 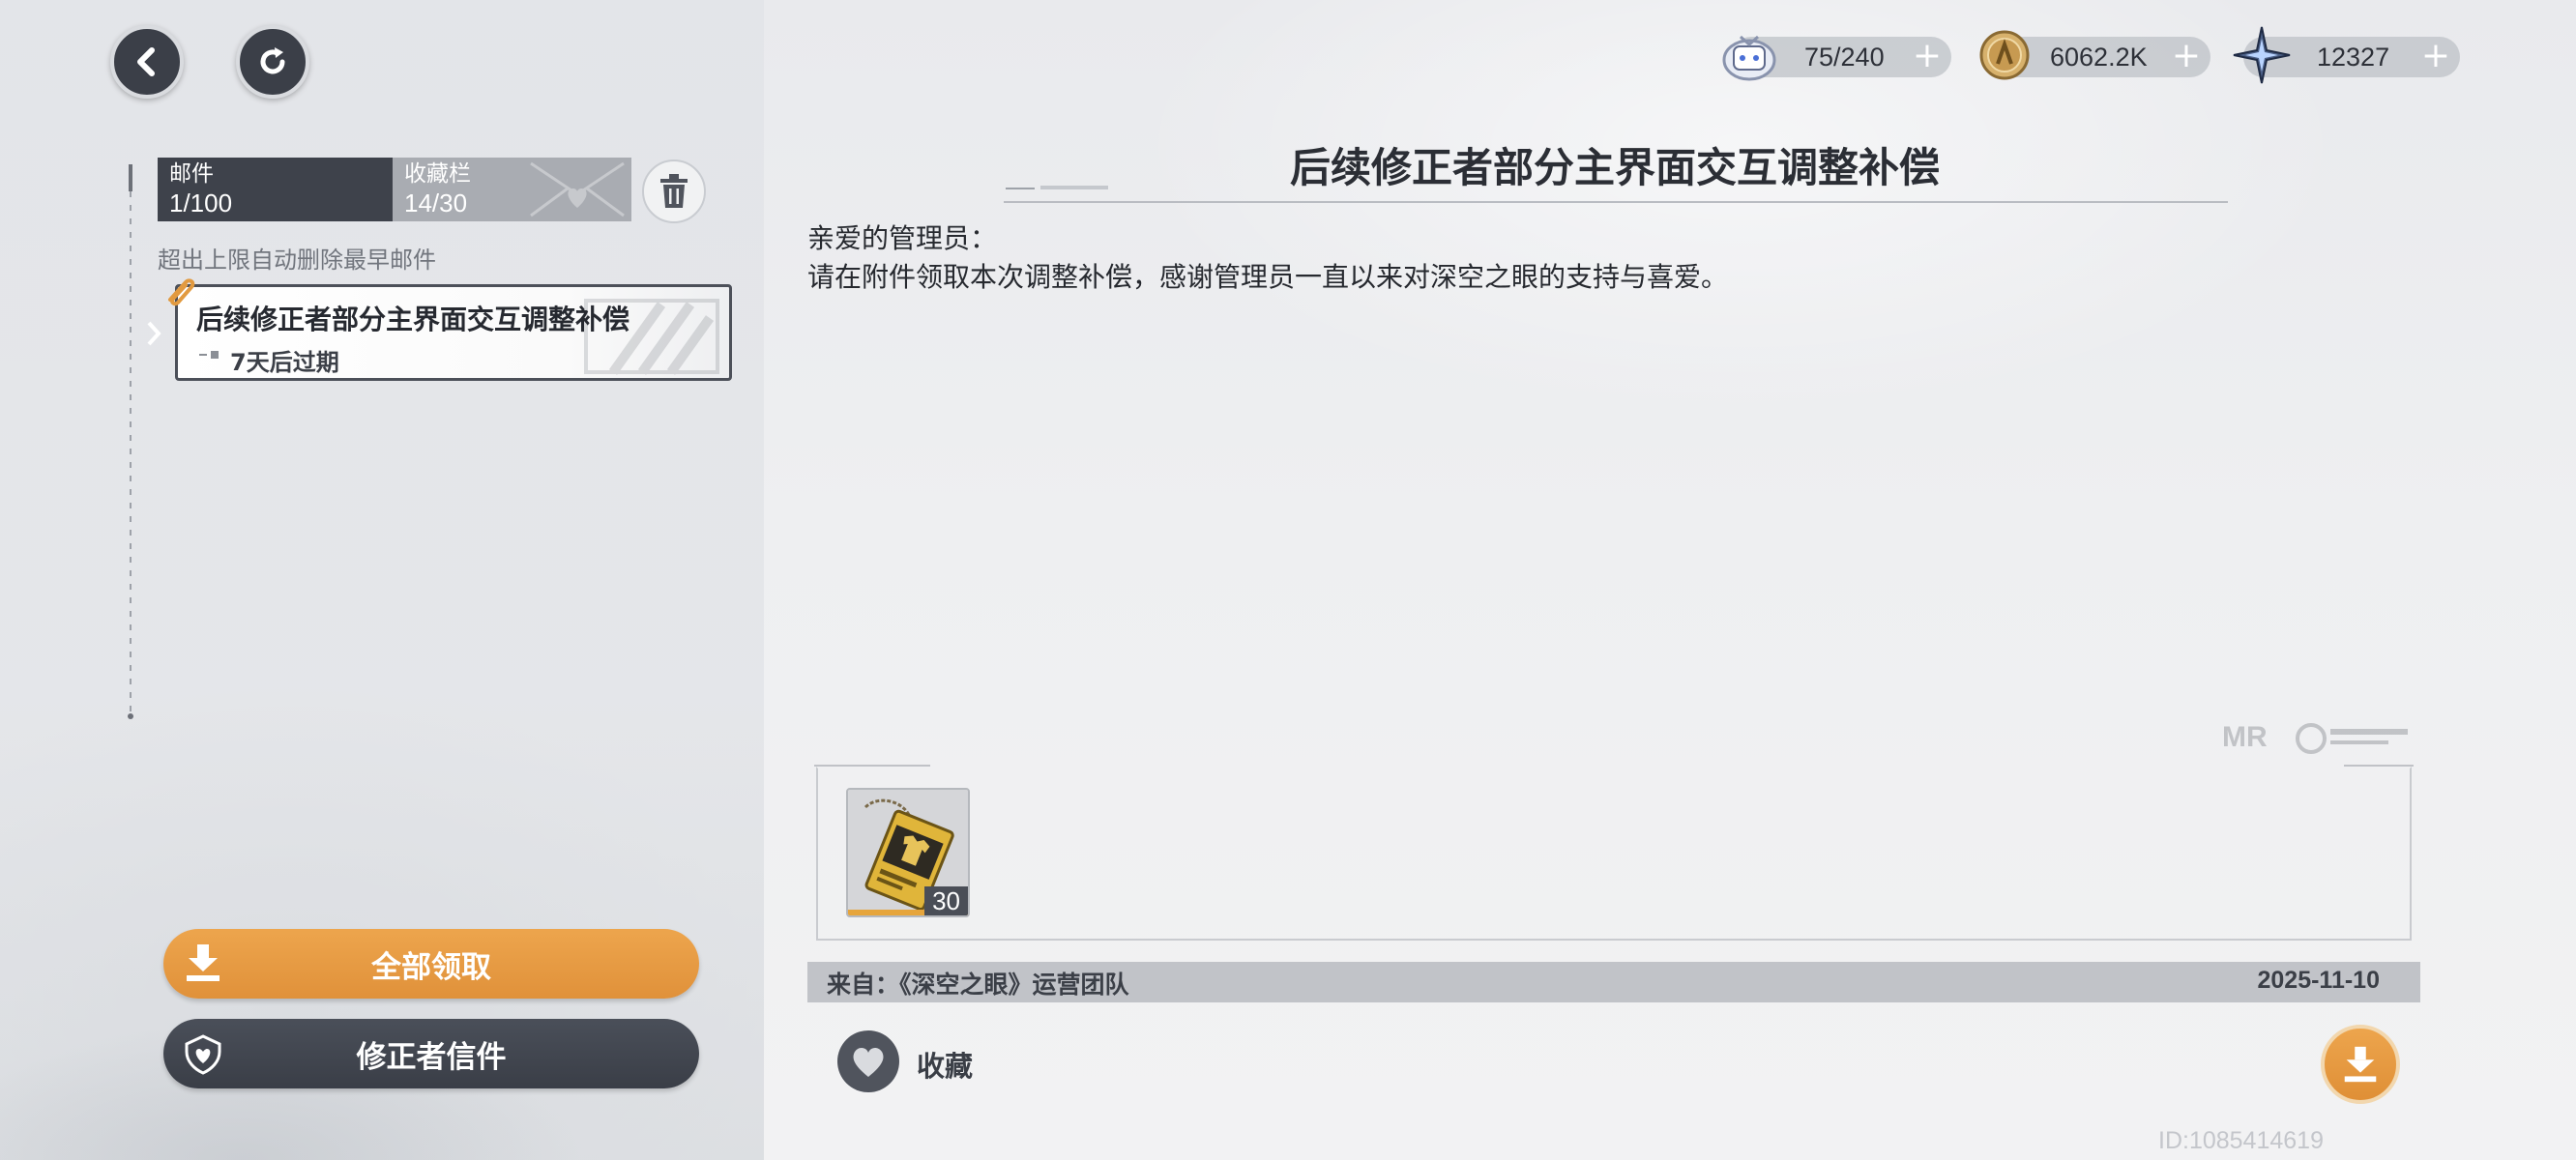 I want to click on coin-value: 6062.2K, so click(x=2099, y=57).